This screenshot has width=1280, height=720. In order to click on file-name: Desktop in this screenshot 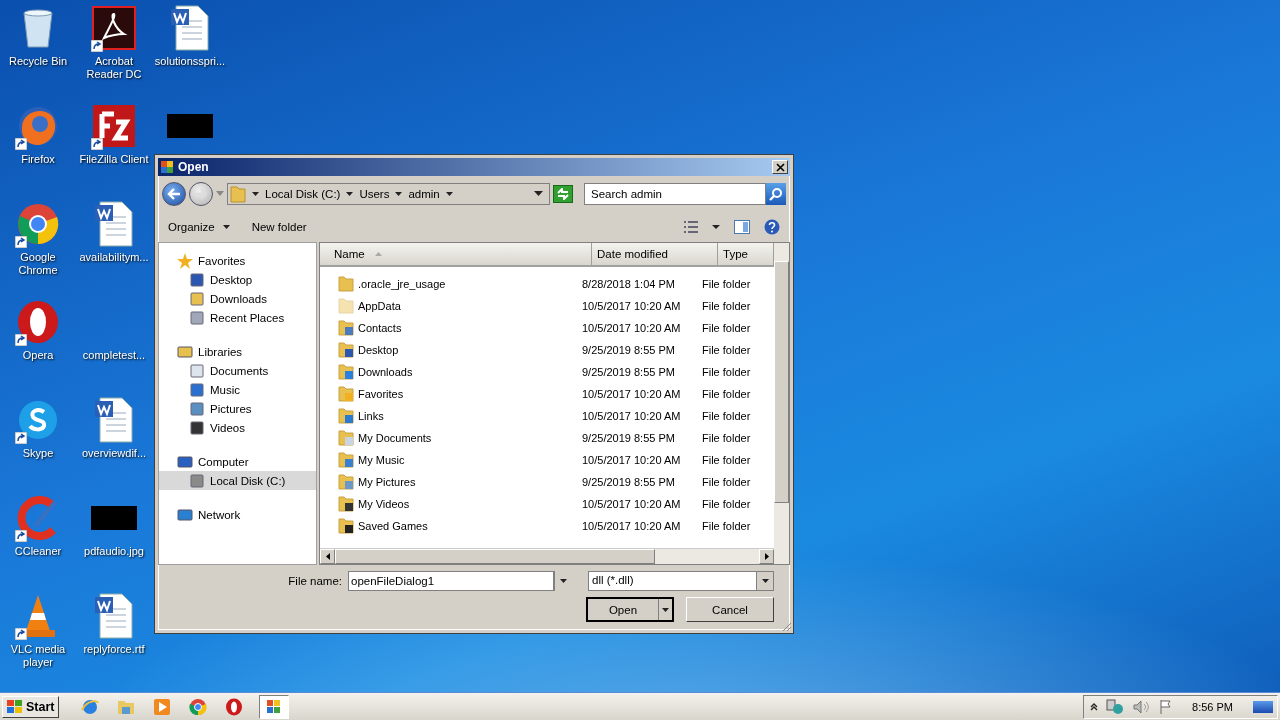, I will do `click(378, 350)`.